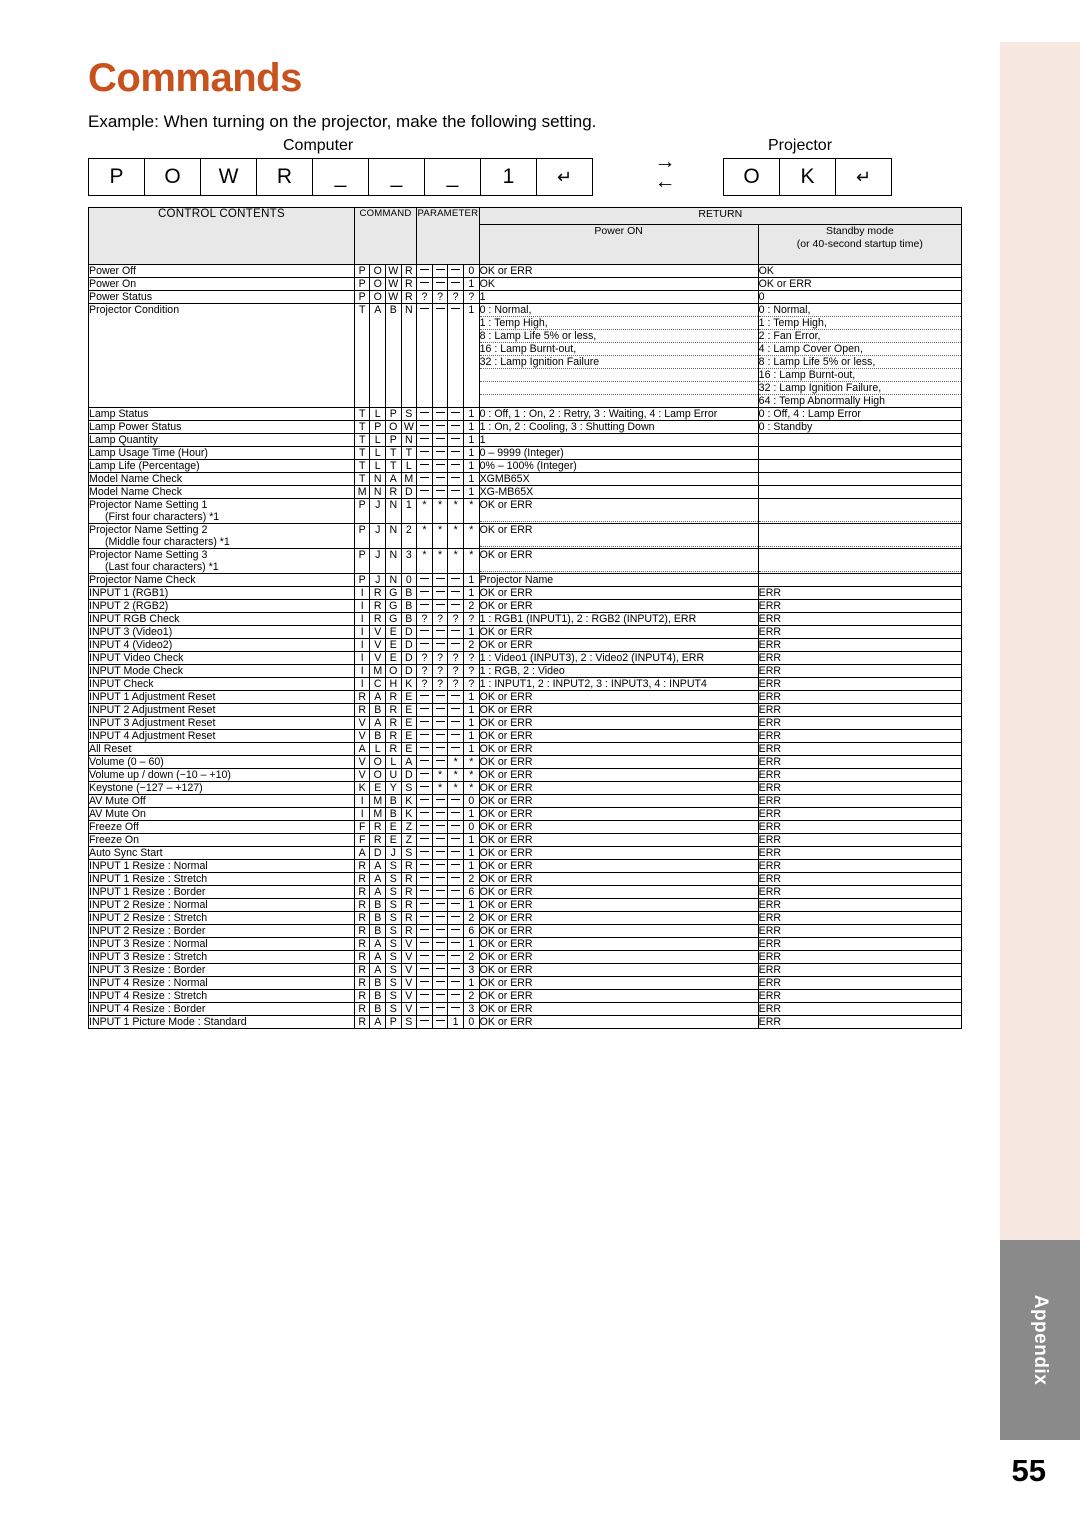  Describe the element at coordinates (221, 944) in the screenshot. I see `cell-control-contents: INPUT 3 Resize : Normal` at that location.